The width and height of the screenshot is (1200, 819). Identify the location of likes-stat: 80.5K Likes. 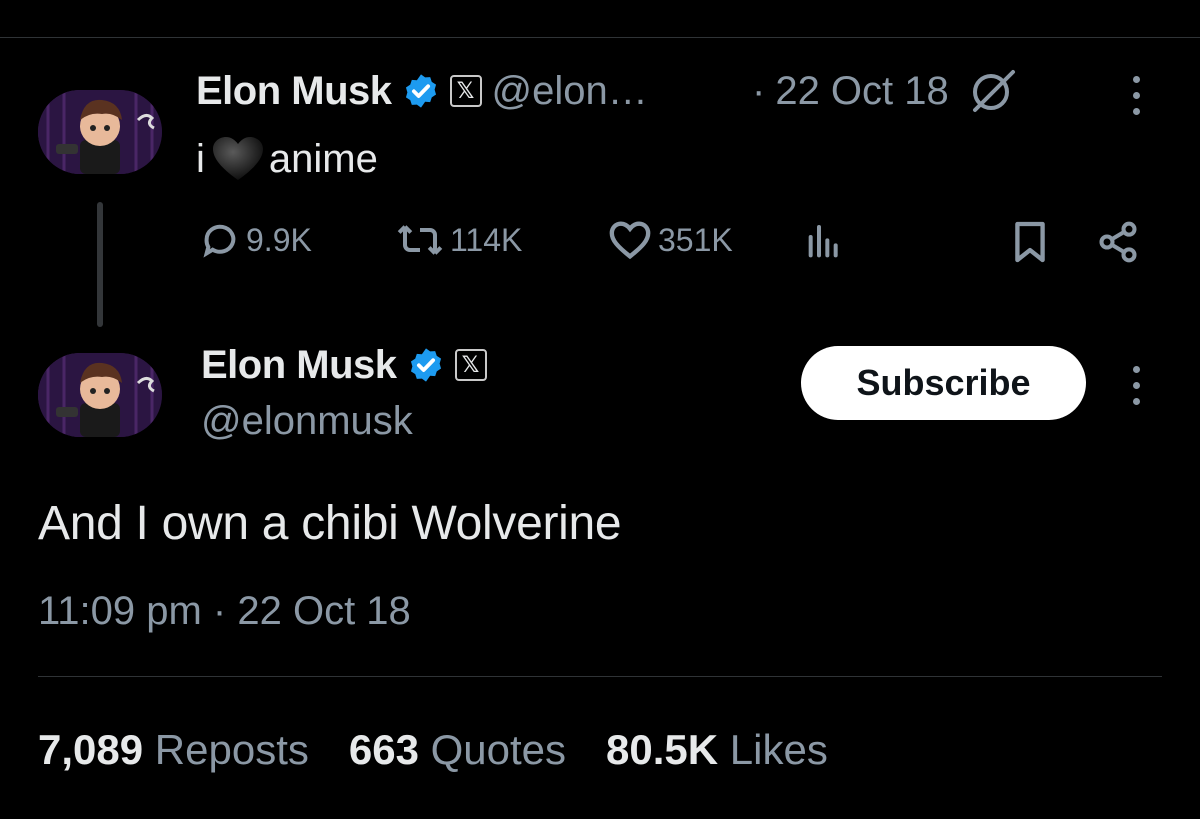
(717, 750).